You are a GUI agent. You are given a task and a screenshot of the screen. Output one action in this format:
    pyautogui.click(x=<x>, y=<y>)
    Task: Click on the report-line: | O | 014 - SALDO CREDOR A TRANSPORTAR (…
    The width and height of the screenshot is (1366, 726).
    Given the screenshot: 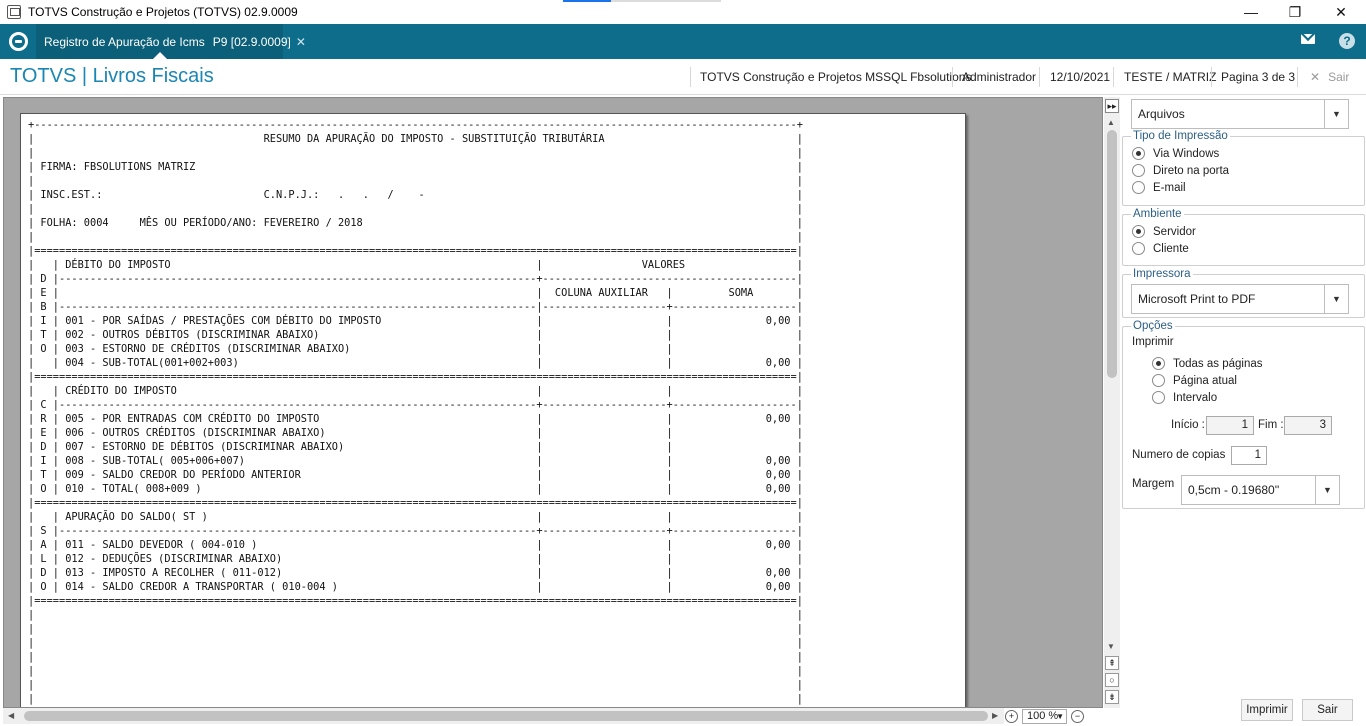 What is the action you would take?
    pyautogui.click(x=415, y=587)
    